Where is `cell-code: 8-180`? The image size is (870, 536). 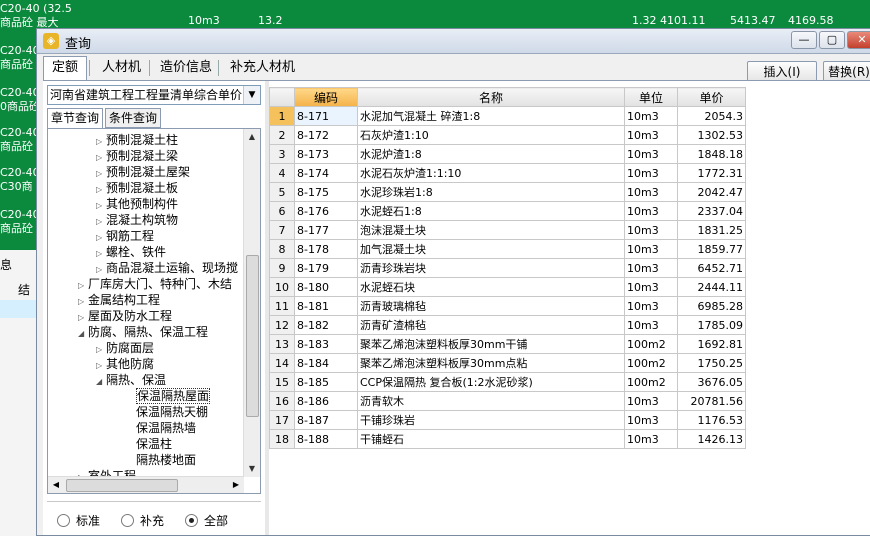 cell-code: 8-180 is located at coordinates (326, 287).